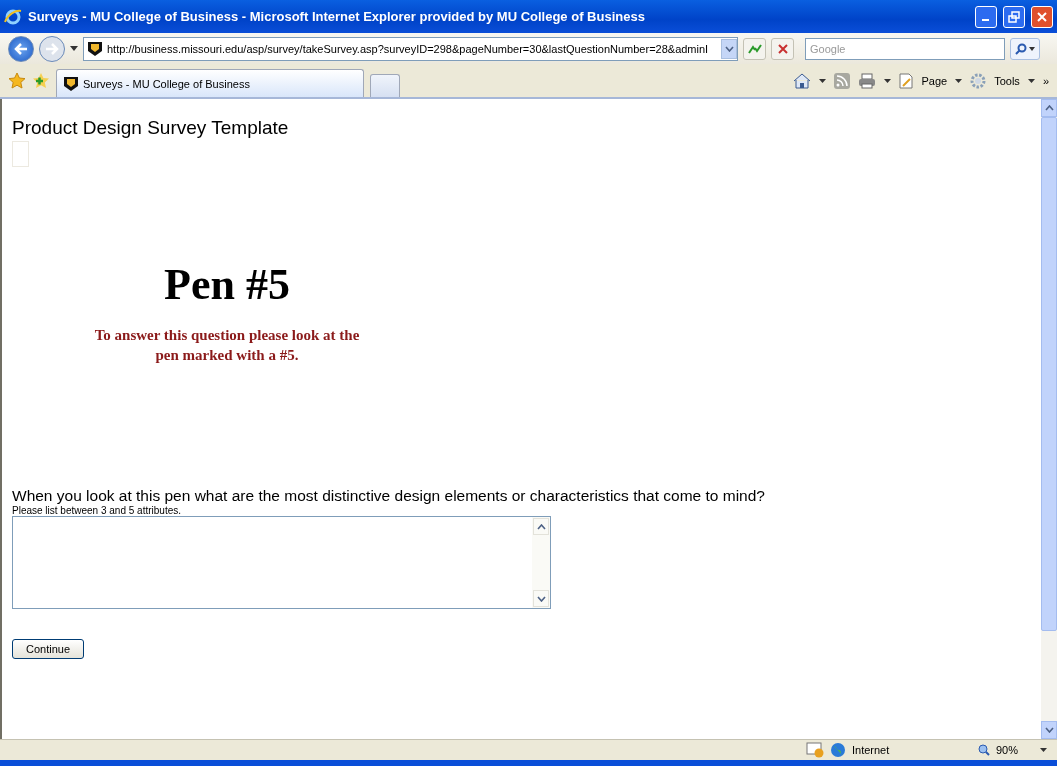 Image resolution: width=1057 pixels, height=766 pixels. I want to click on search-button, so click(1025, 48).